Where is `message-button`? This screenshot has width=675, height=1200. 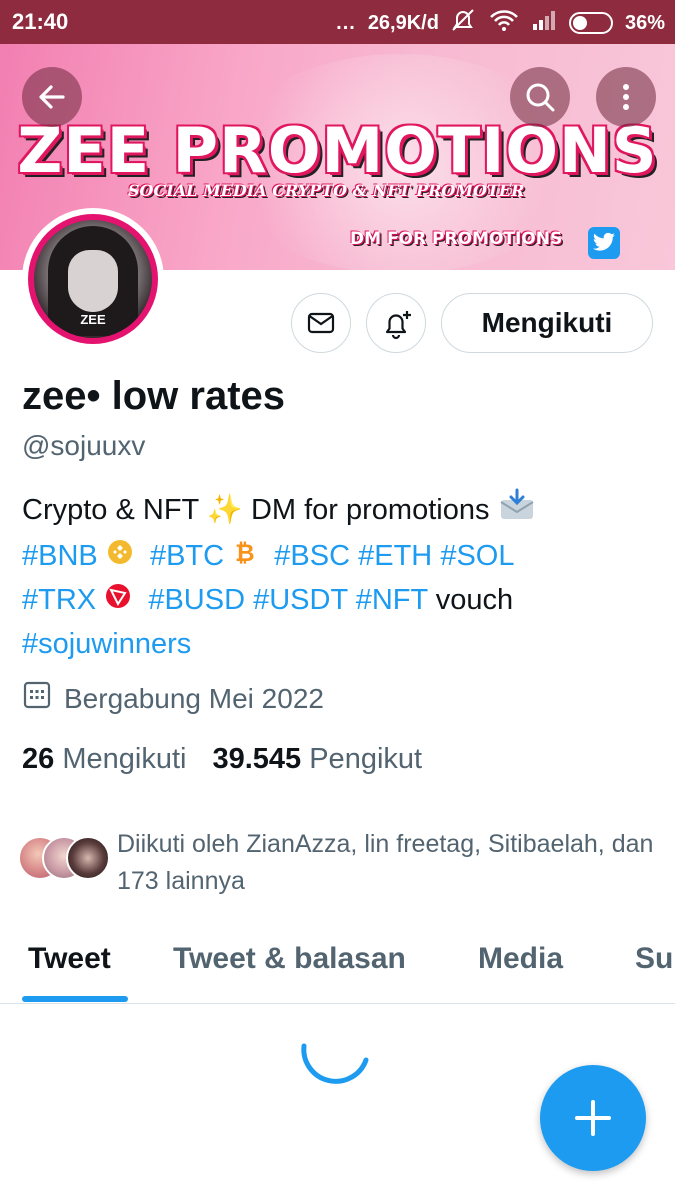 message-button is located at coordinates (321, 323).